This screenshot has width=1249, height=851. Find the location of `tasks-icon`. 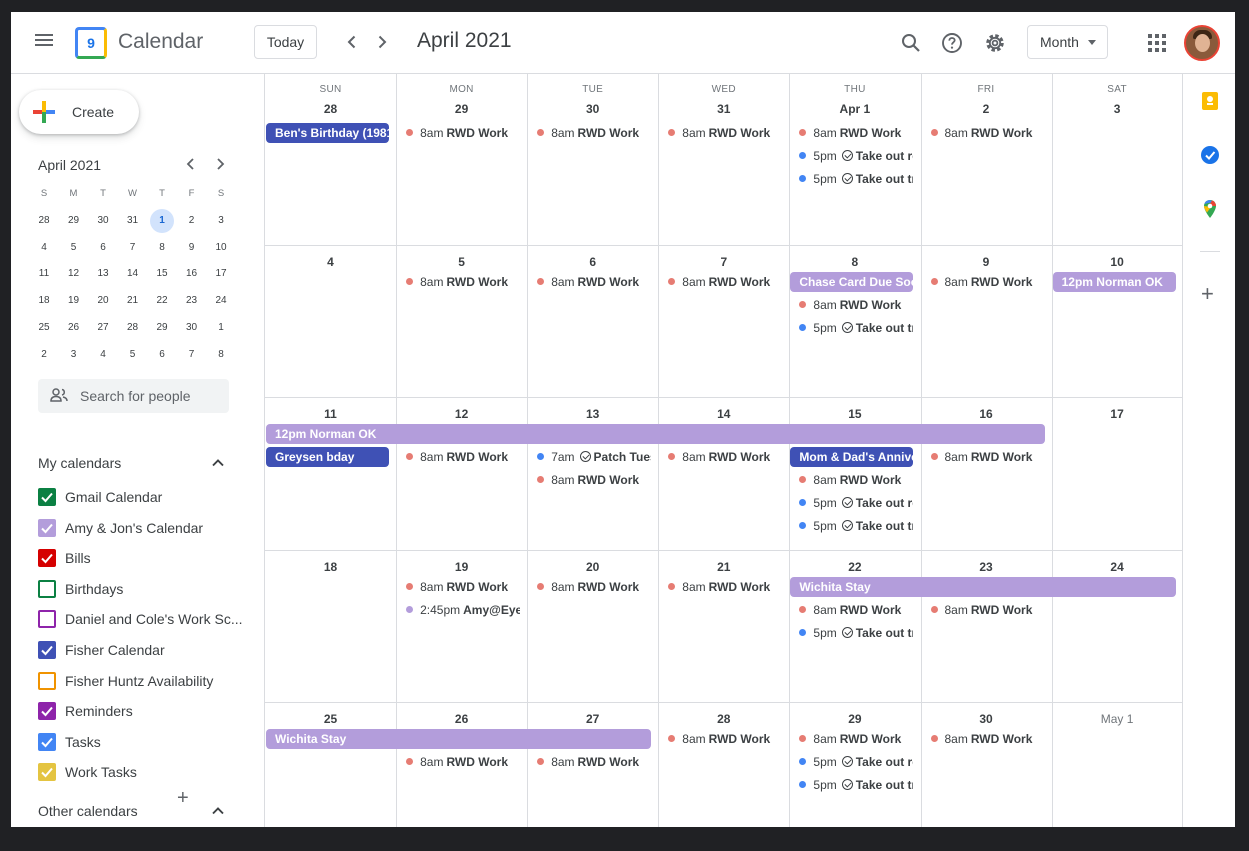

tasks-icon is located at coordinates (1210, 155).